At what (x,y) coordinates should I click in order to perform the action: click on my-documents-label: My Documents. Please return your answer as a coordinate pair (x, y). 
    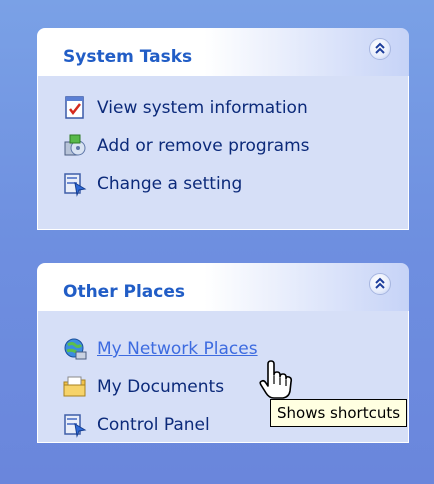
    Looking at the image, I should click on (161, 387).